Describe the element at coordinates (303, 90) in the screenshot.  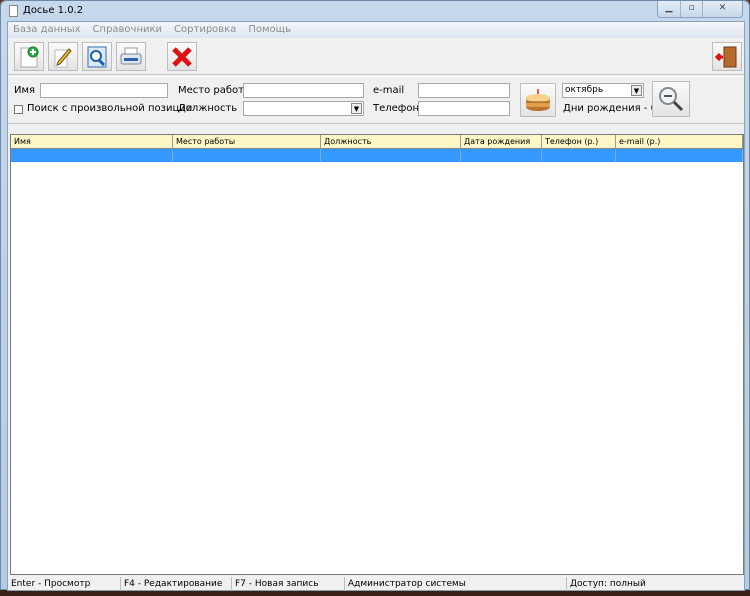
I see `work-input` at that location.